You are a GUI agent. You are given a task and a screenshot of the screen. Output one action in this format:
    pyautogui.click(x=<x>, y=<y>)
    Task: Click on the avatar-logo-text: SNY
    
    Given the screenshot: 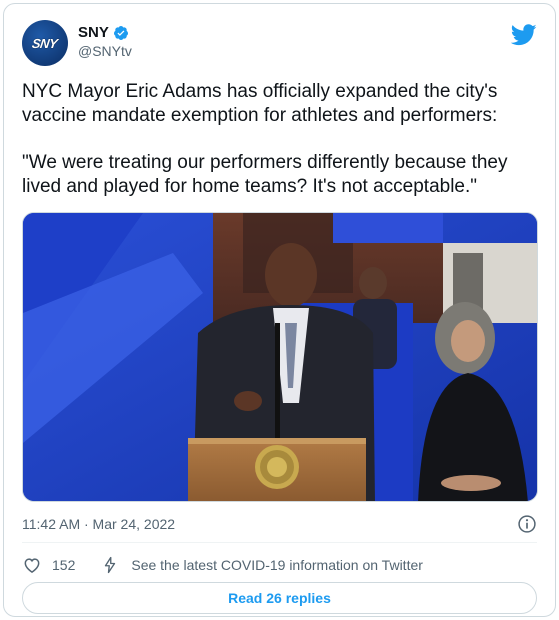 What is the action you would take?
    pyautogui.click(x=45, y=43)
    